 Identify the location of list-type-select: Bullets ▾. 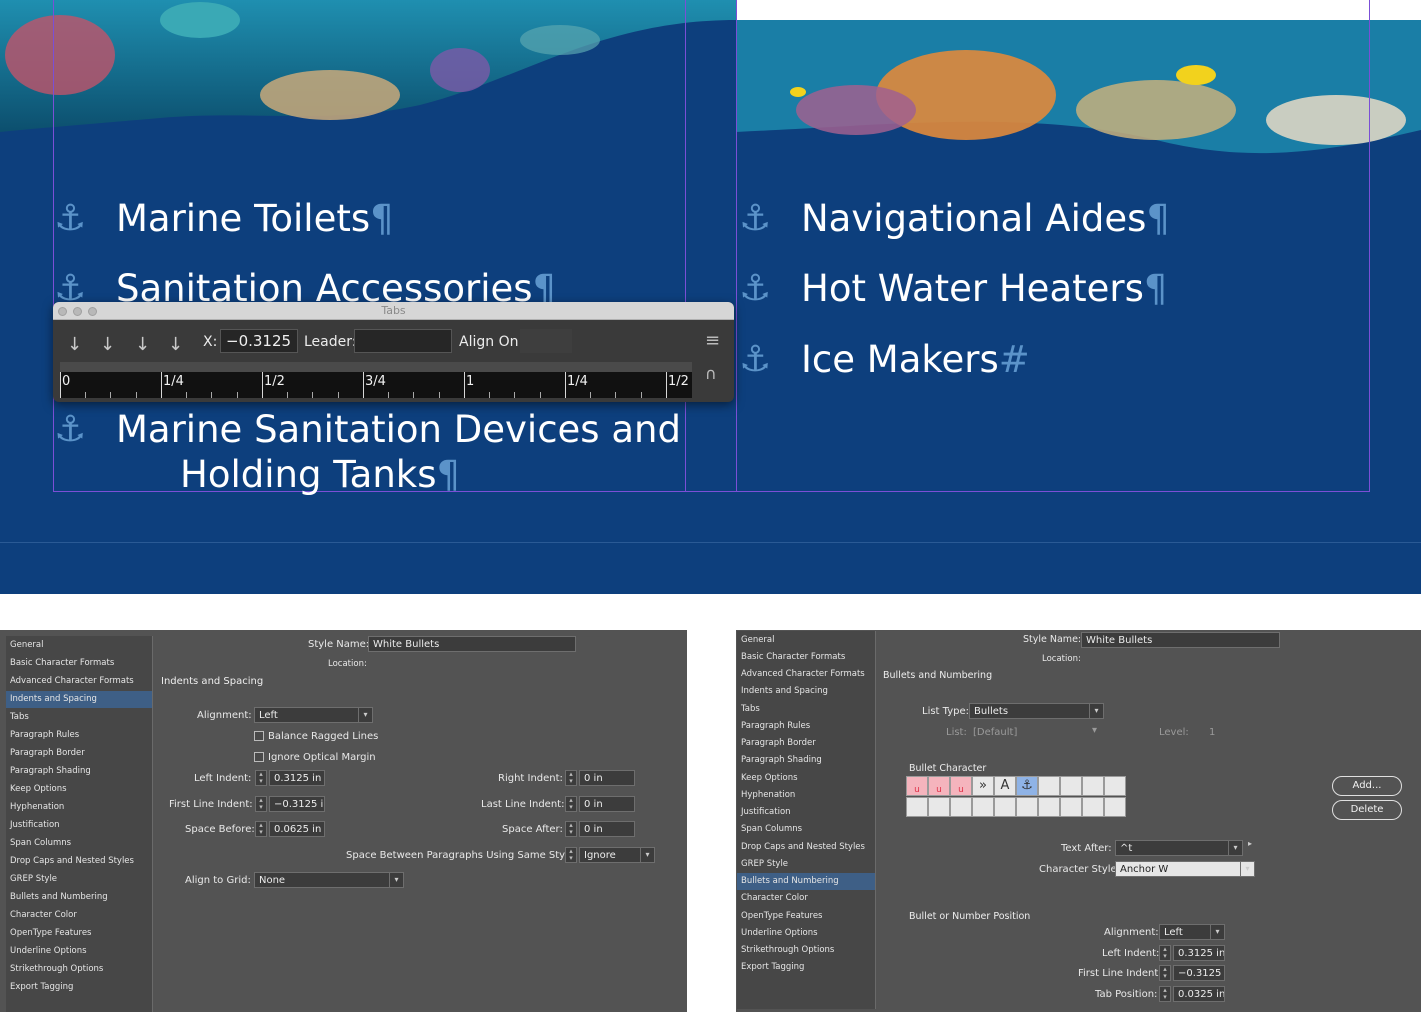
(1036, 711).